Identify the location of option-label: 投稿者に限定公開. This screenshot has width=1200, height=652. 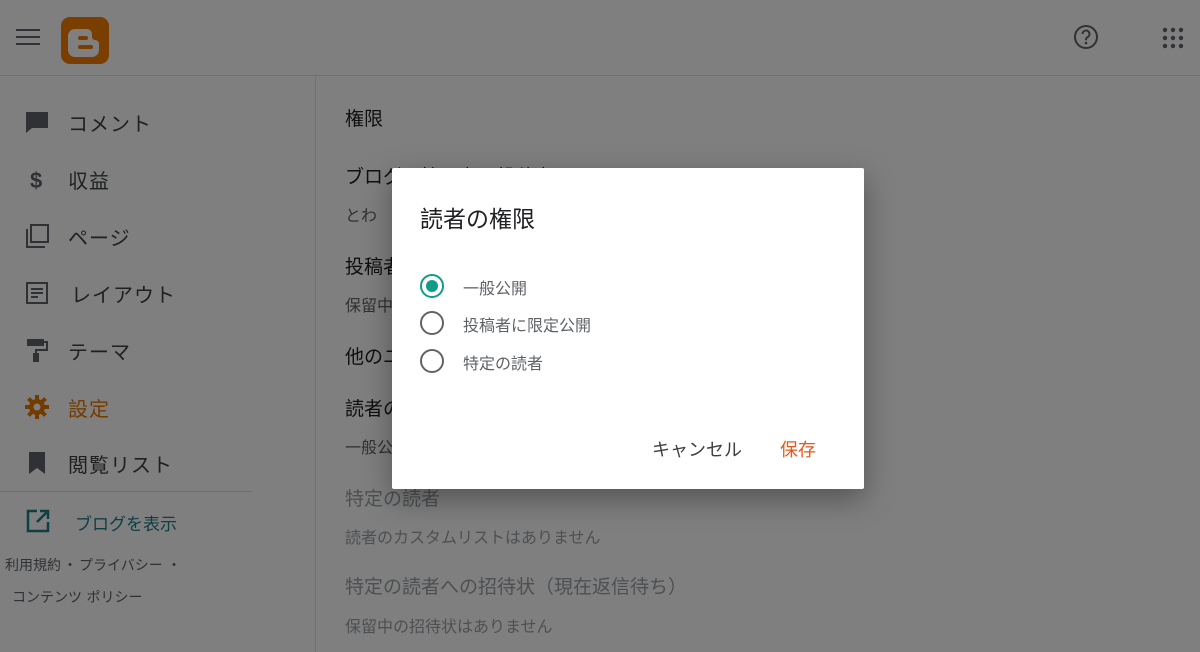
(527, 325).